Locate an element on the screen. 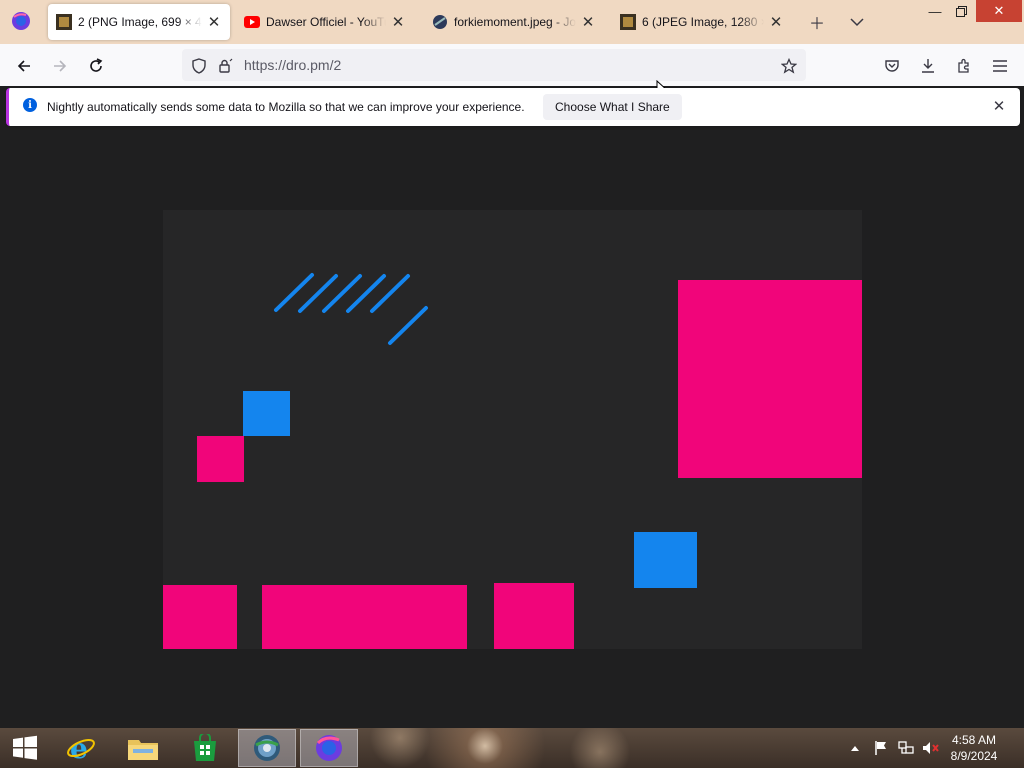  close-window-icon: ✕ is located at coordinates (999, 11).